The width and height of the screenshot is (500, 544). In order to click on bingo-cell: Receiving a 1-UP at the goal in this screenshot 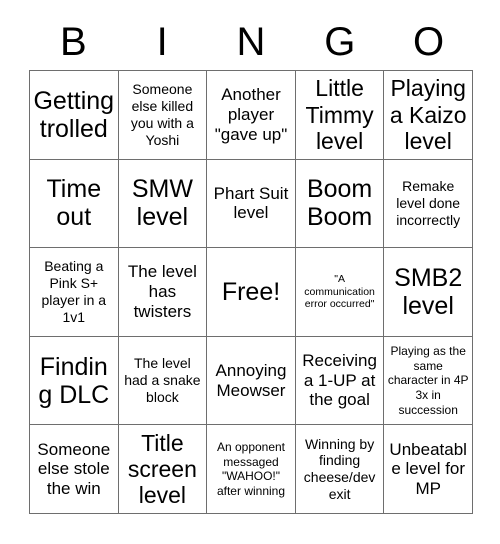, I will do `click(340, 381)`.